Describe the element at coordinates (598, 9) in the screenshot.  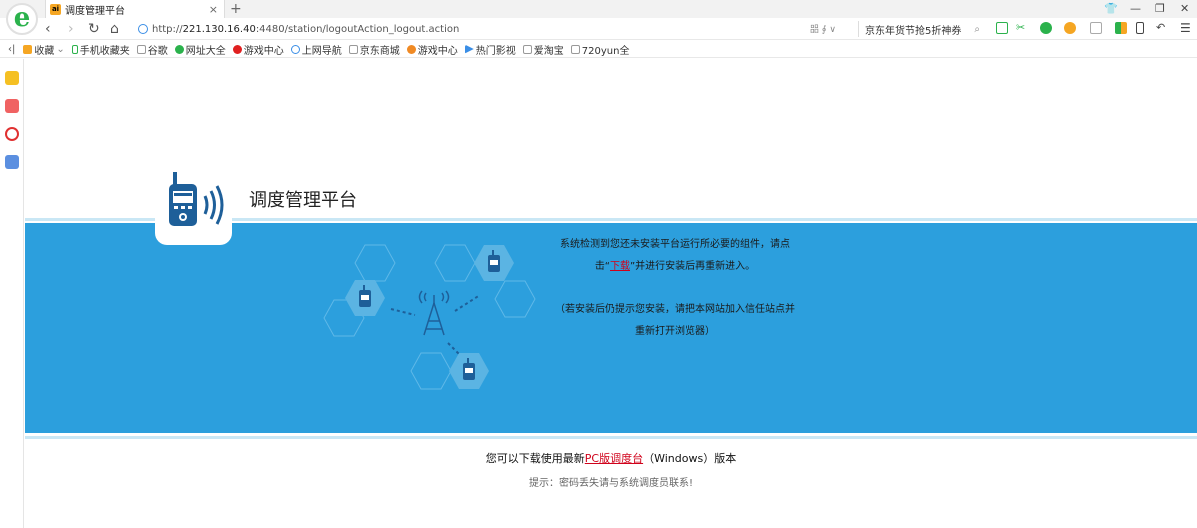
I see `title-bar: ai 调度管理平台 × + 👕 — ❐ ✕` at that location.